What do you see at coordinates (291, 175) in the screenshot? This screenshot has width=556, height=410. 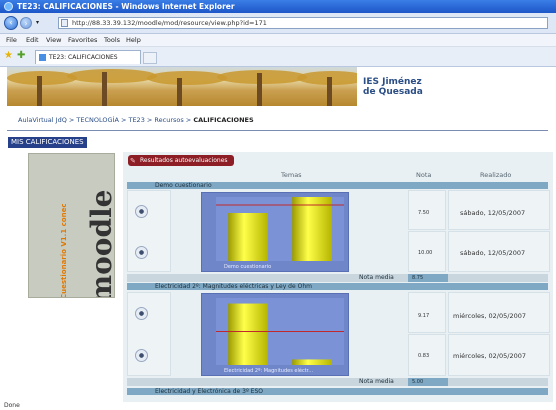 I see `column-temas: Temas` at bounding box center [291, 175].